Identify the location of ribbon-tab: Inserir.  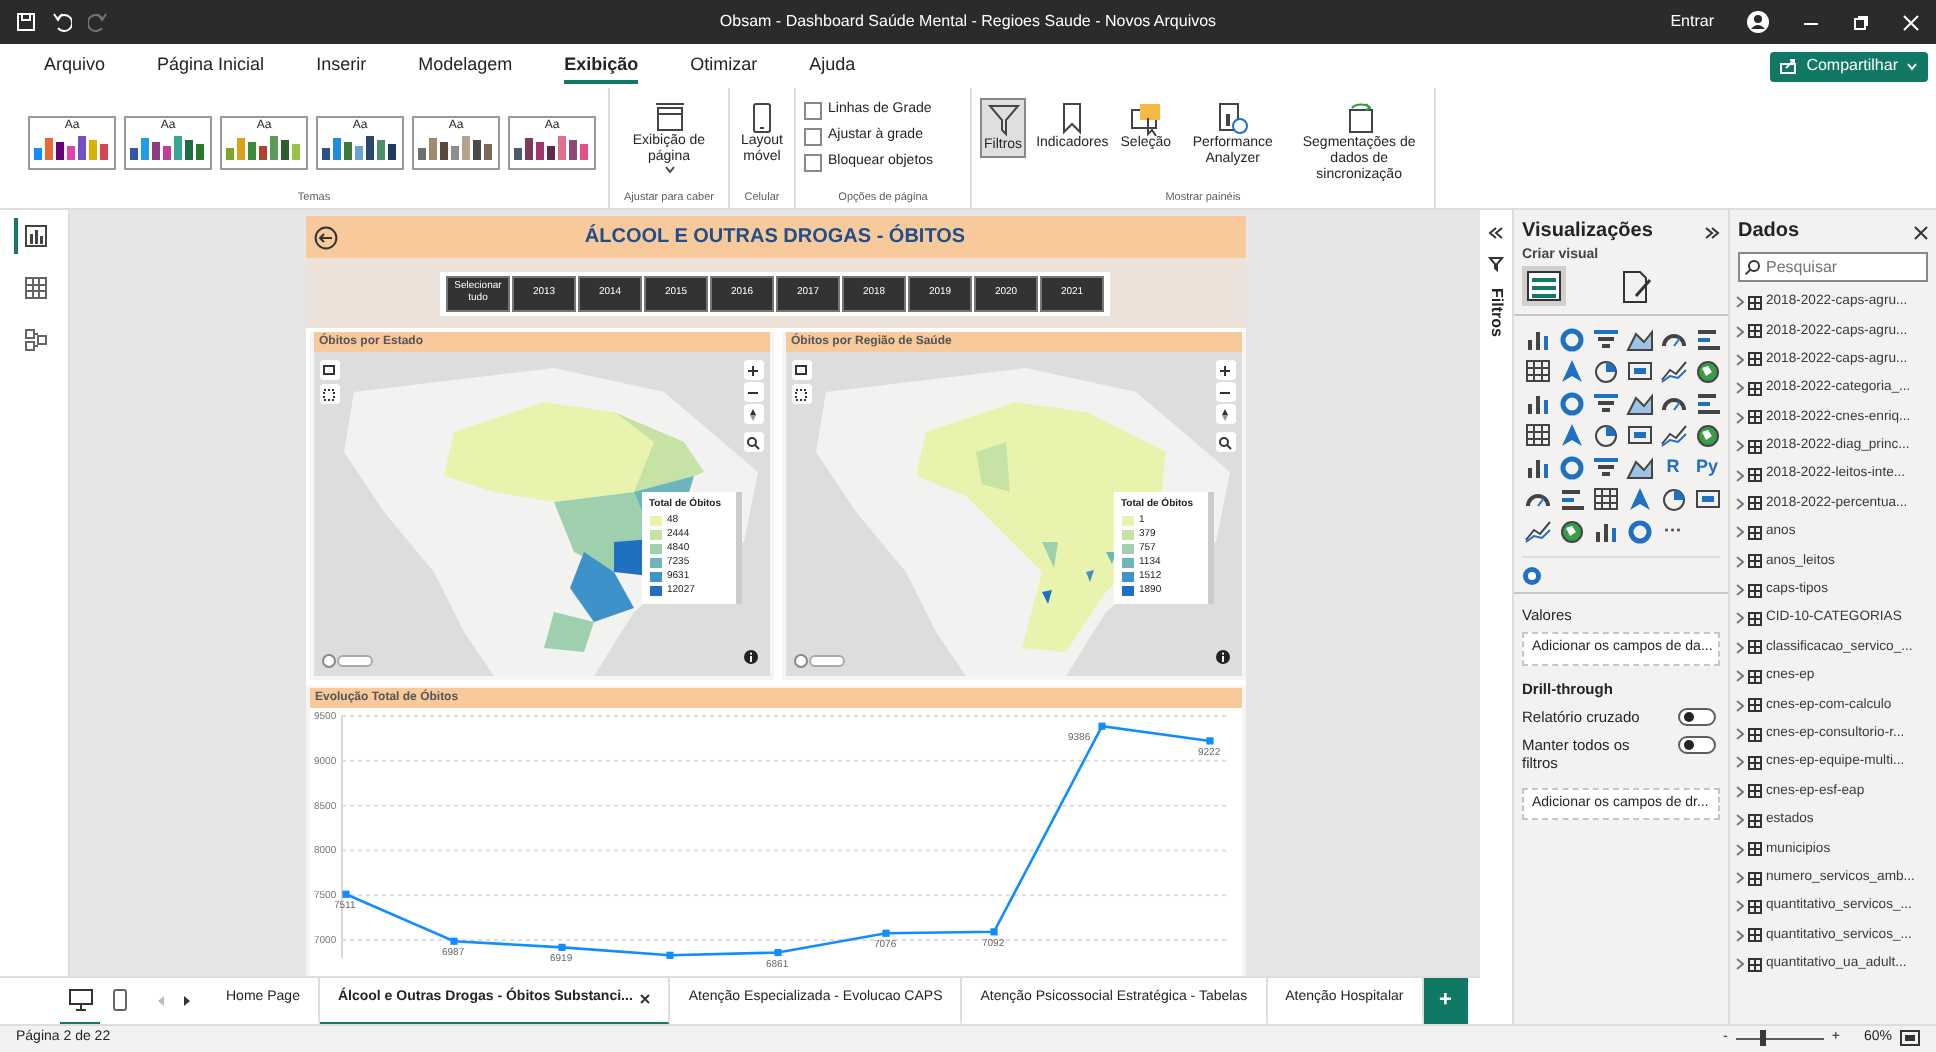
(341, 66).